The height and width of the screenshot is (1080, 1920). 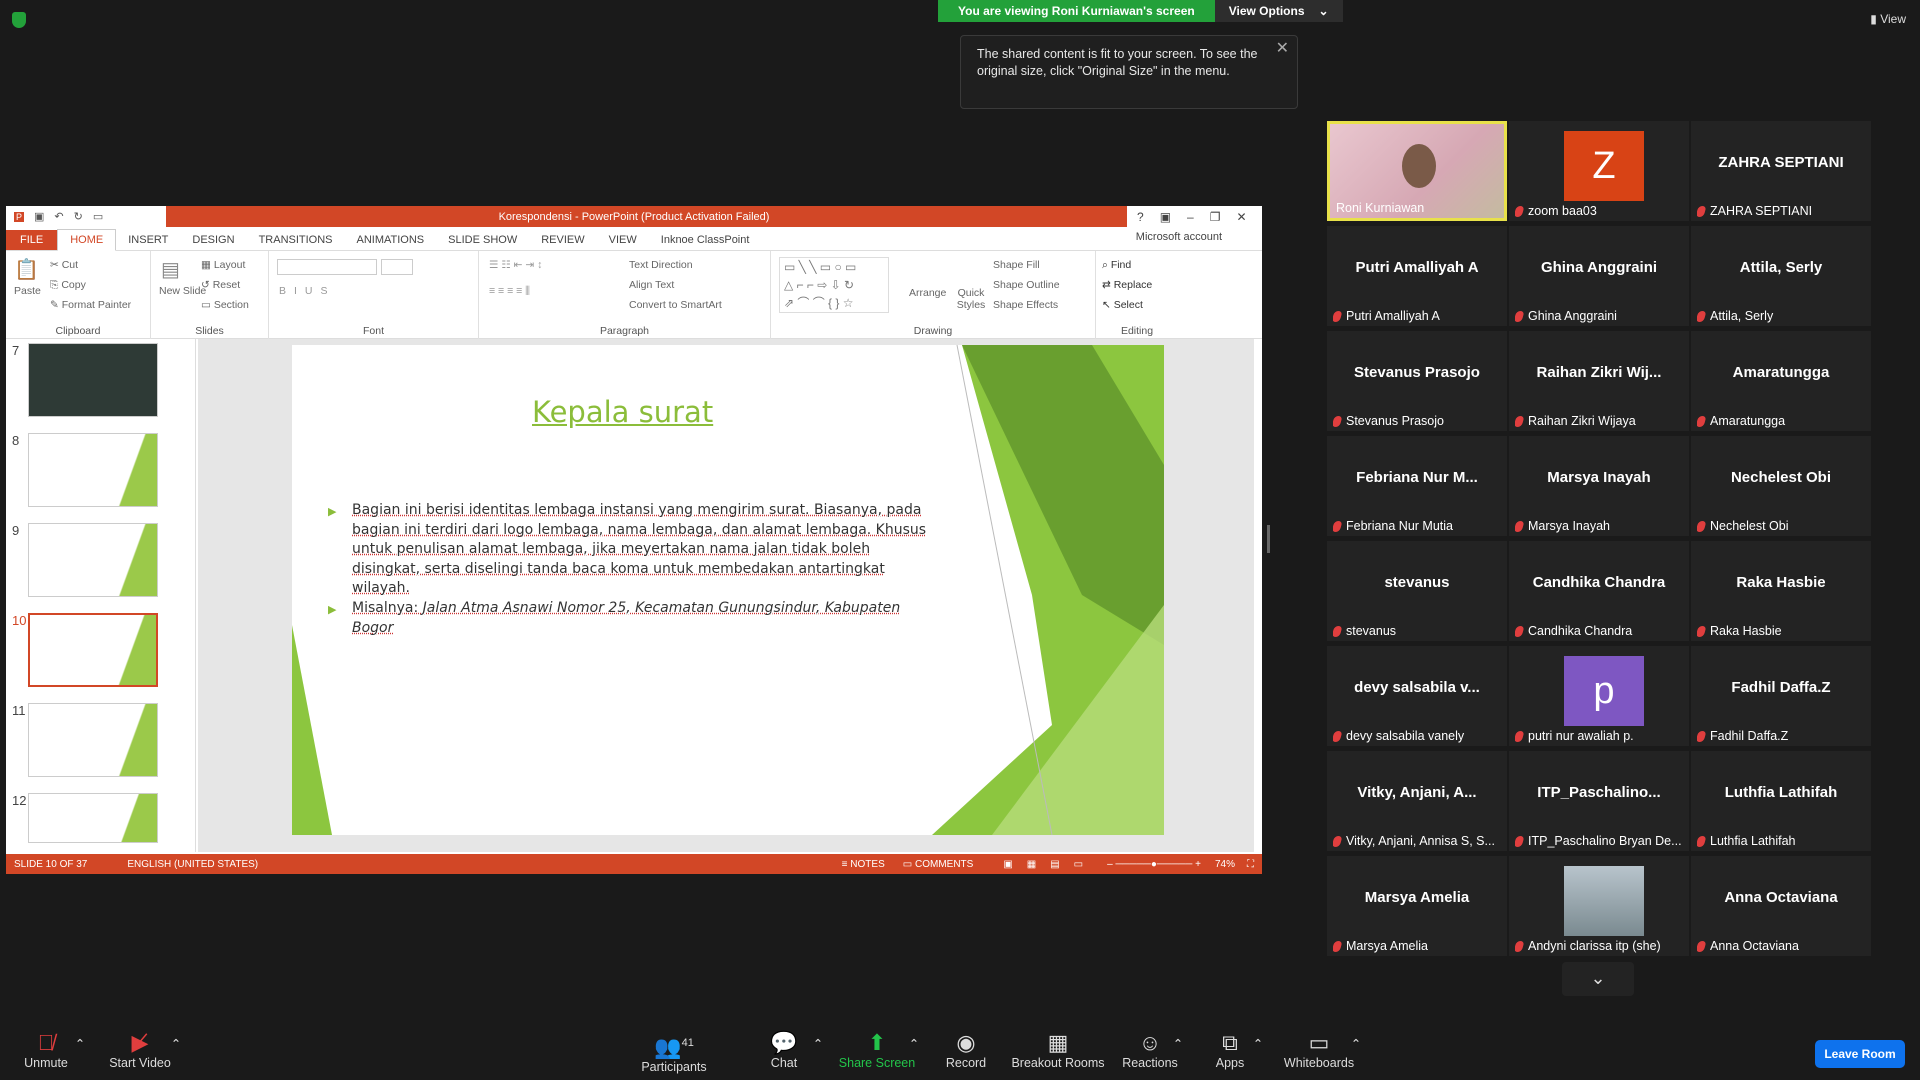 What do you see at coordinates (1417, 906) in the screenshot?
I see `participant-tile: Marsya Amelia Marsya Amelia` at bounding box center [1417, 906].